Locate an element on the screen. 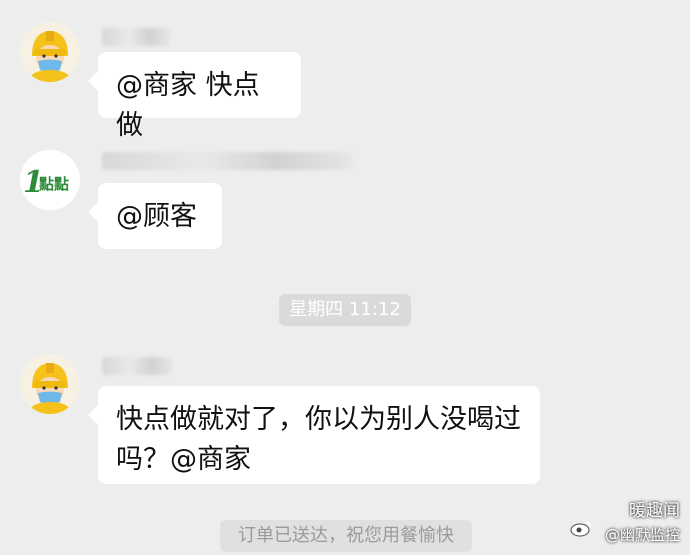  message-text: @商家 快点做 is located at coordinates (188, 105).